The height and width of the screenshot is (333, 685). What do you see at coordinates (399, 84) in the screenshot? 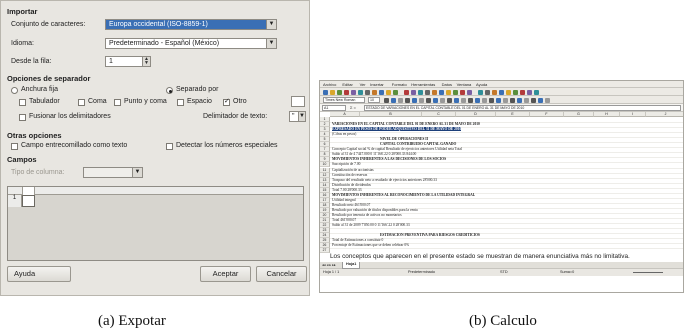
I see `menu-item: Formato` at bounding box center [399, 84].